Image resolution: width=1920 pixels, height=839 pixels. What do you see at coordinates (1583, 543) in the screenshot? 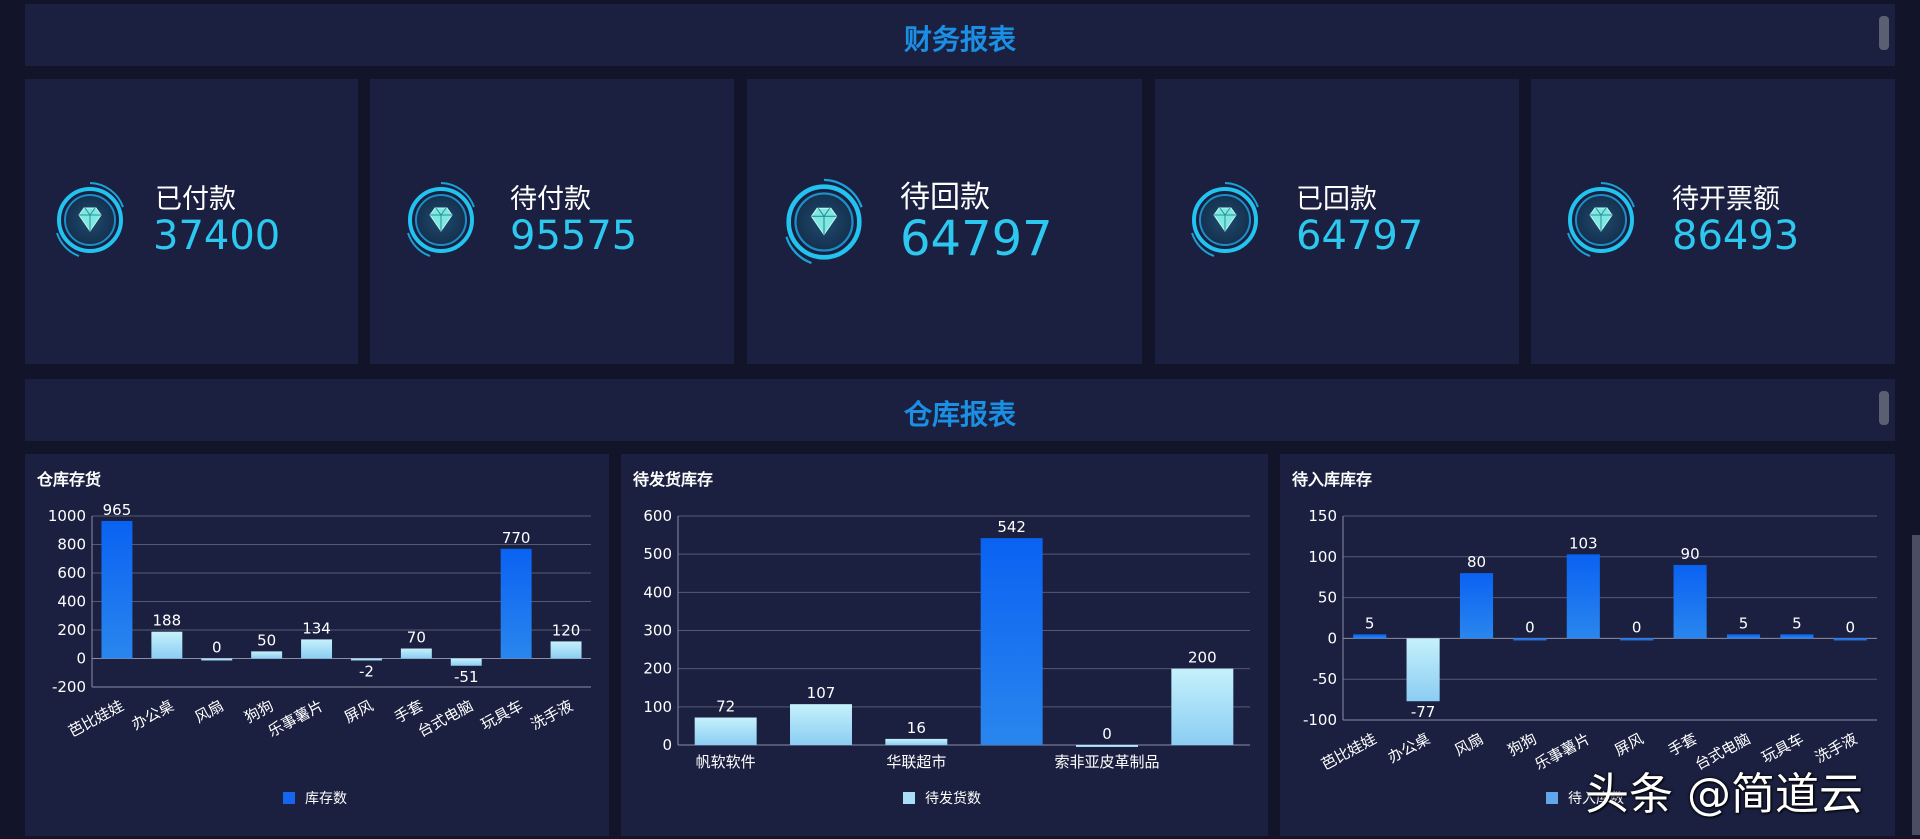
I see `data-label: 103` at bounding box center [1583, 543].